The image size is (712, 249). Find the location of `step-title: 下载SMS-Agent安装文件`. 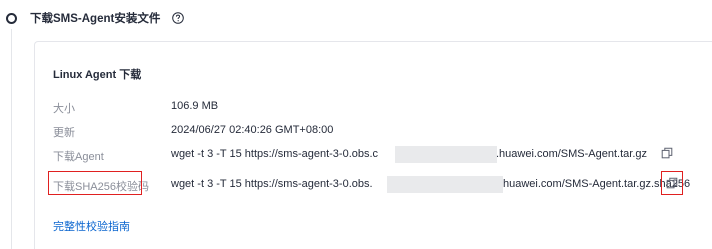

step-title: 下载SMS-Agent安装文件 is located at coordinates (95, 19).